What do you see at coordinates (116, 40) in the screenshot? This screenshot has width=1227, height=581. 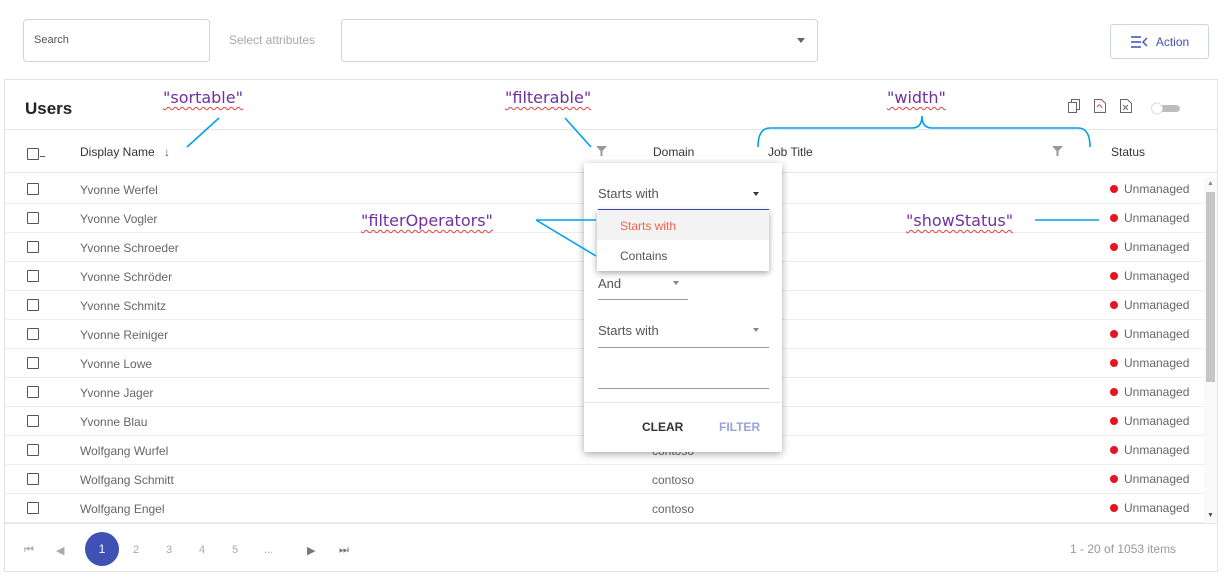 I see `search-input: Search` at bounding box center [116, 40].